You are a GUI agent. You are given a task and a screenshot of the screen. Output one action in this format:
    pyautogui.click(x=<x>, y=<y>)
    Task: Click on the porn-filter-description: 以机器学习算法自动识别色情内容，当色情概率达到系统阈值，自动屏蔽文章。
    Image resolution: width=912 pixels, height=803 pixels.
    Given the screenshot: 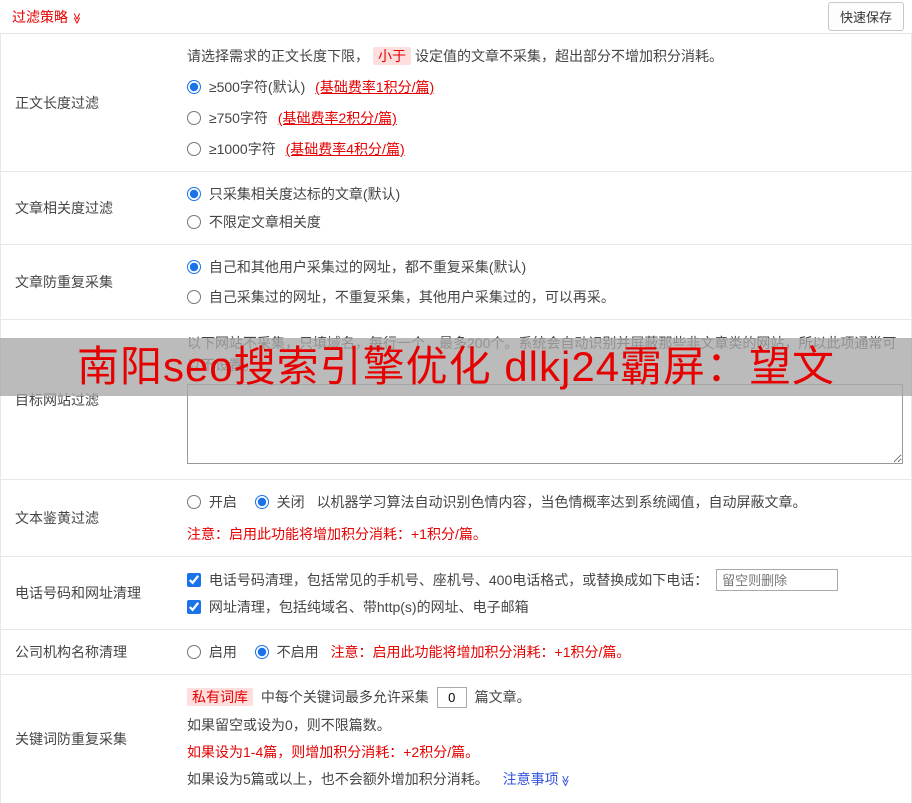 What is the action you would take?
    pyautogui.click(x=561, y=502)
    